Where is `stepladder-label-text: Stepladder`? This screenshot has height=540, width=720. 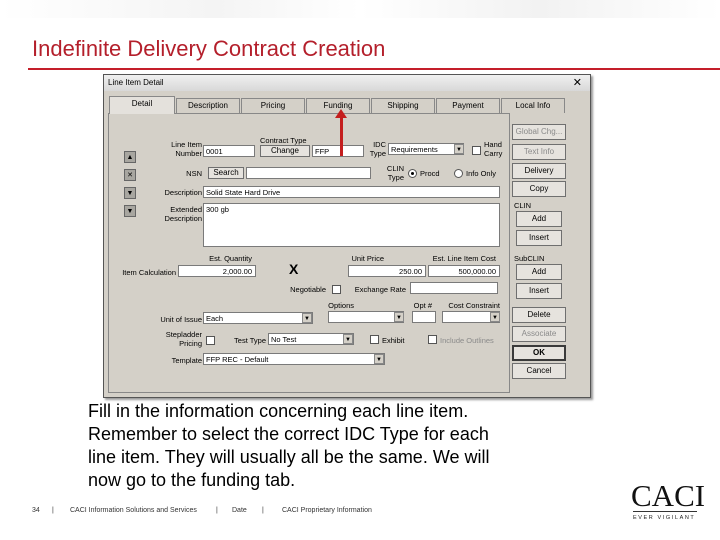 stepladder-label-text: Stepladder is located at coordinates (183, 334).